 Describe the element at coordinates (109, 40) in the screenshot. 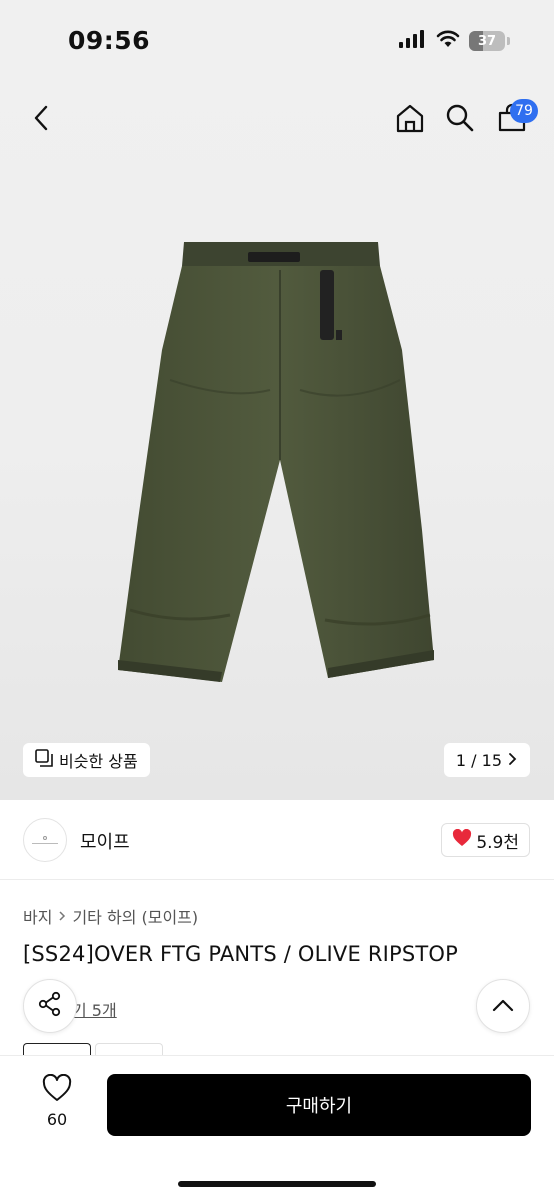

I see `status-time: 09:56` at that location.